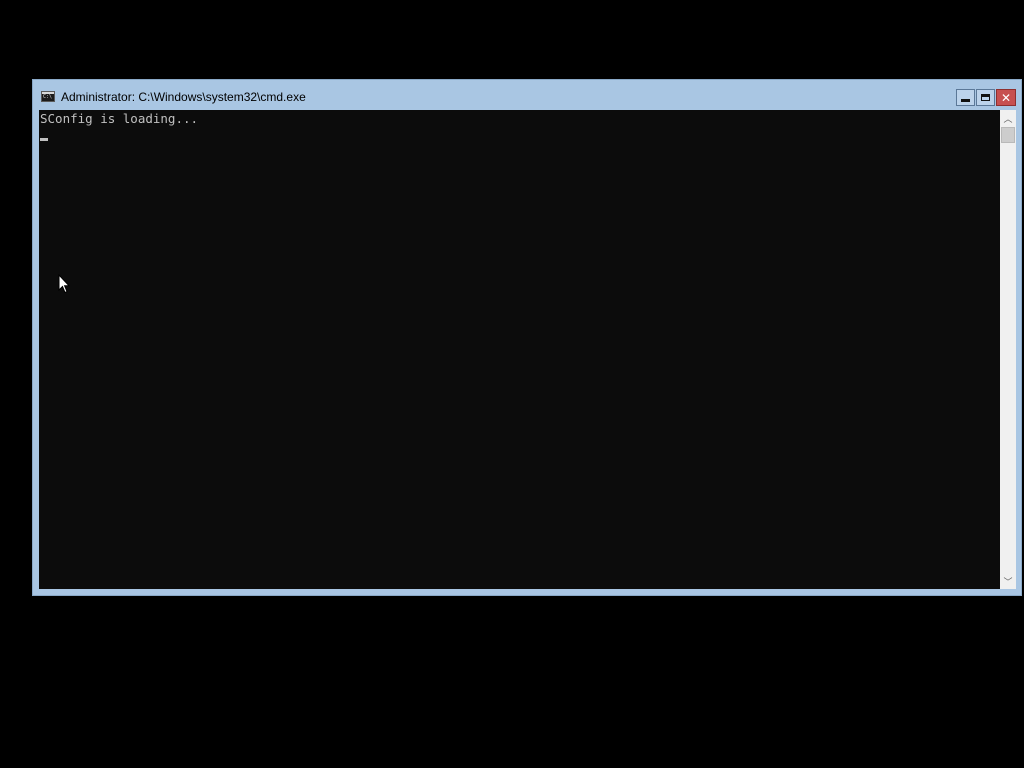 The image size is (1024, 768). I want to click on scroll-thumb, so click(1008, 135).